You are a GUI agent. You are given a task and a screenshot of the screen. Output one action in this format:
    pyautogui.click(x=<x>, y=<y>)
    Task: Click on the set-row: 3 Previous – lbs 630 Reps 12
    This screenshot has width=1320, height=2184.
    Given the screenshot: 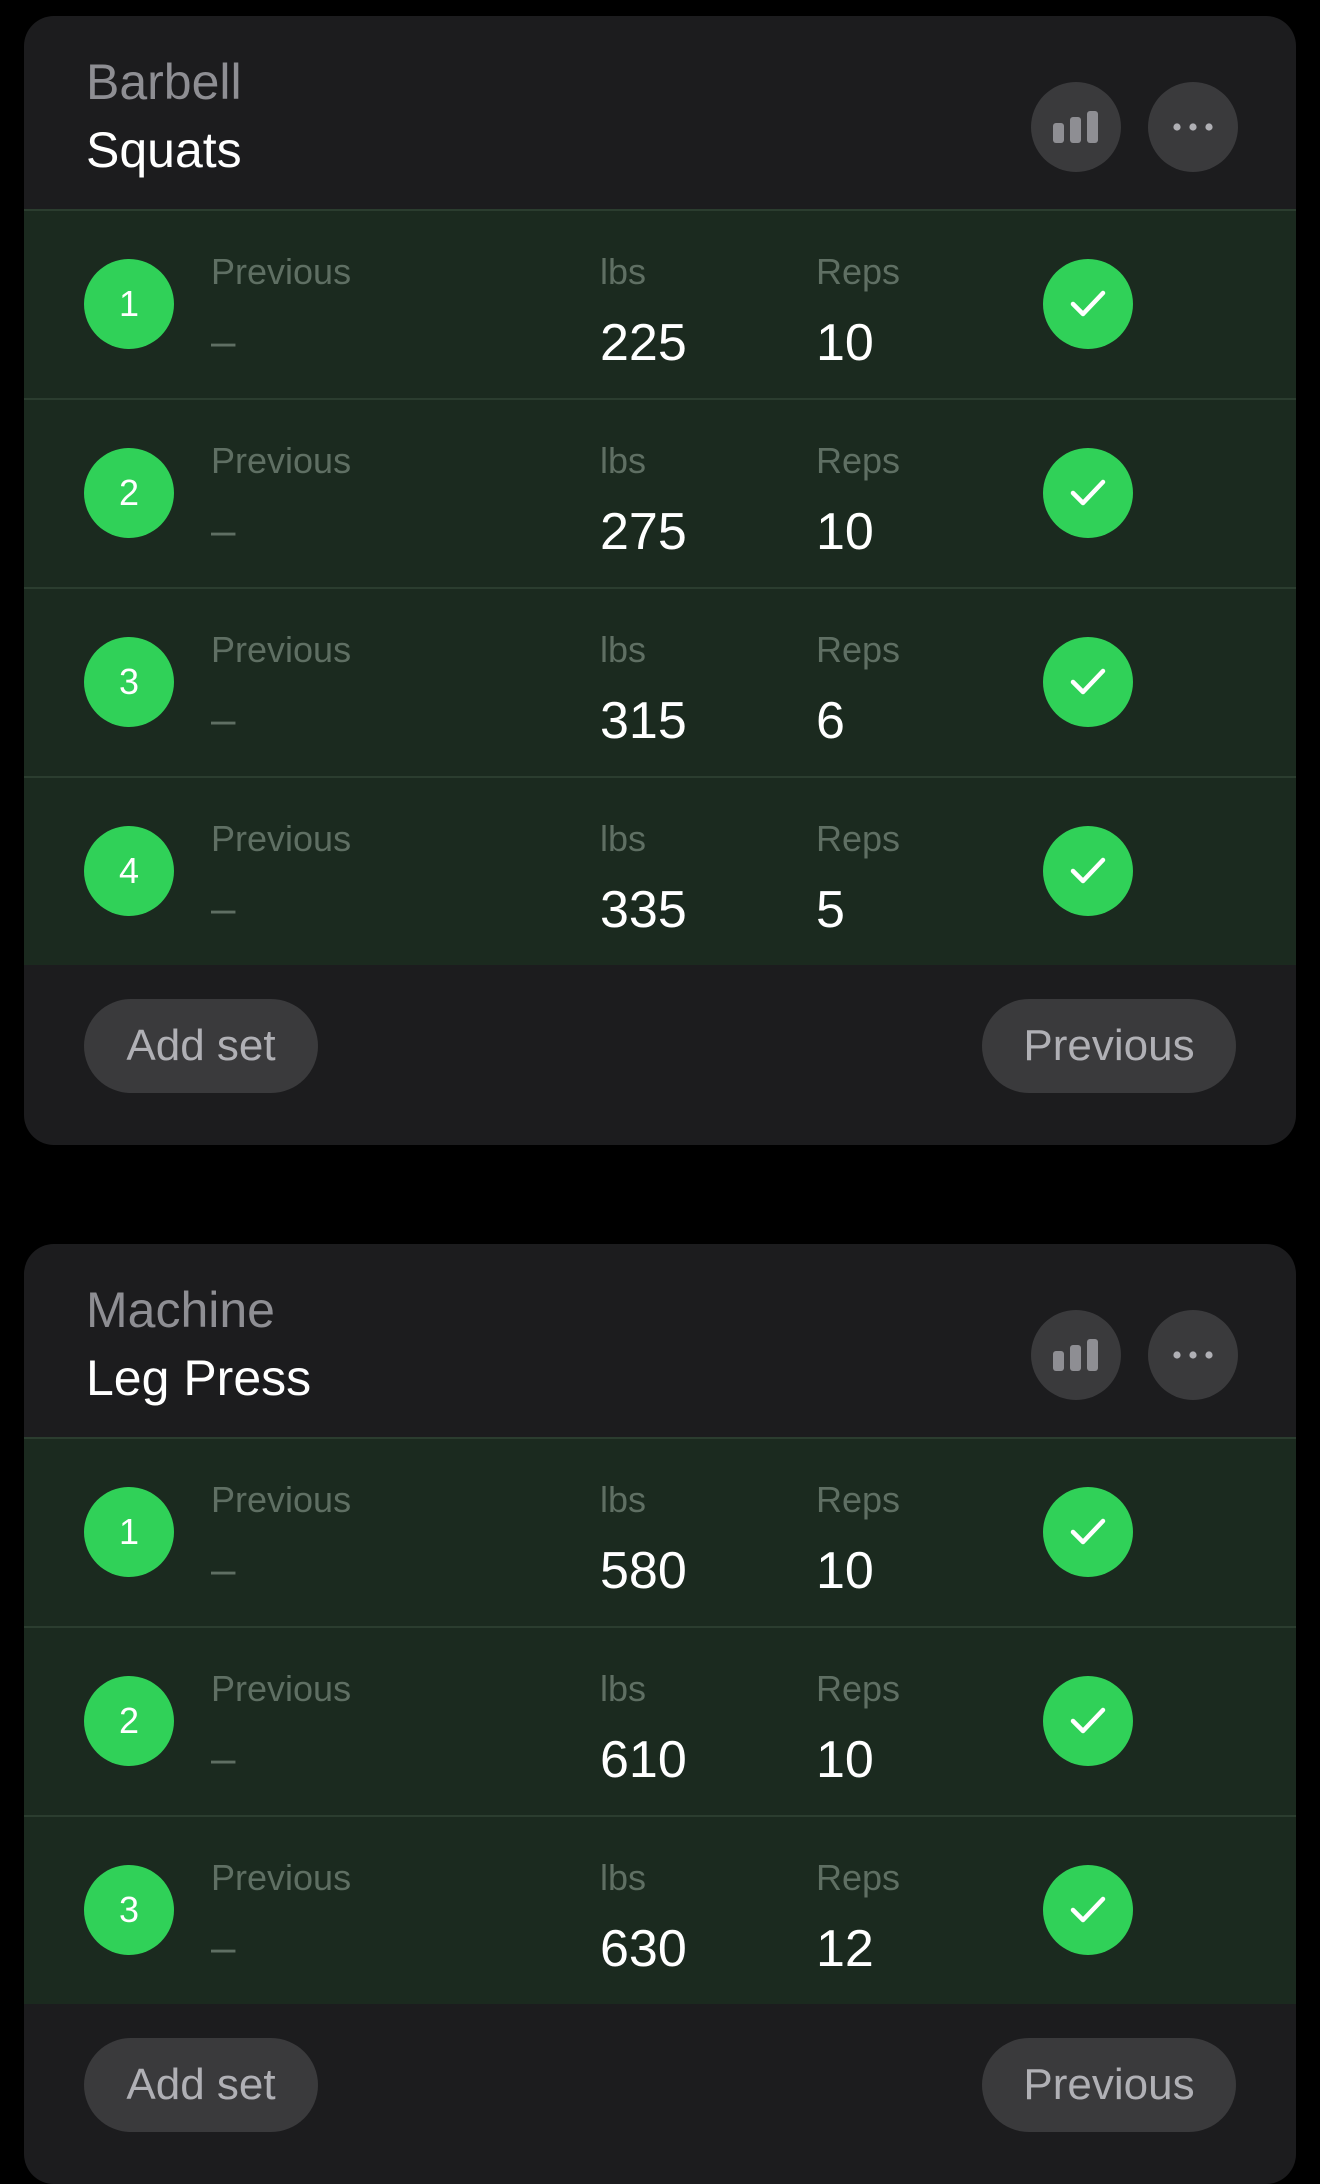 What is the action you would take?
    pyautogui.click(x=660, y=1909)
    